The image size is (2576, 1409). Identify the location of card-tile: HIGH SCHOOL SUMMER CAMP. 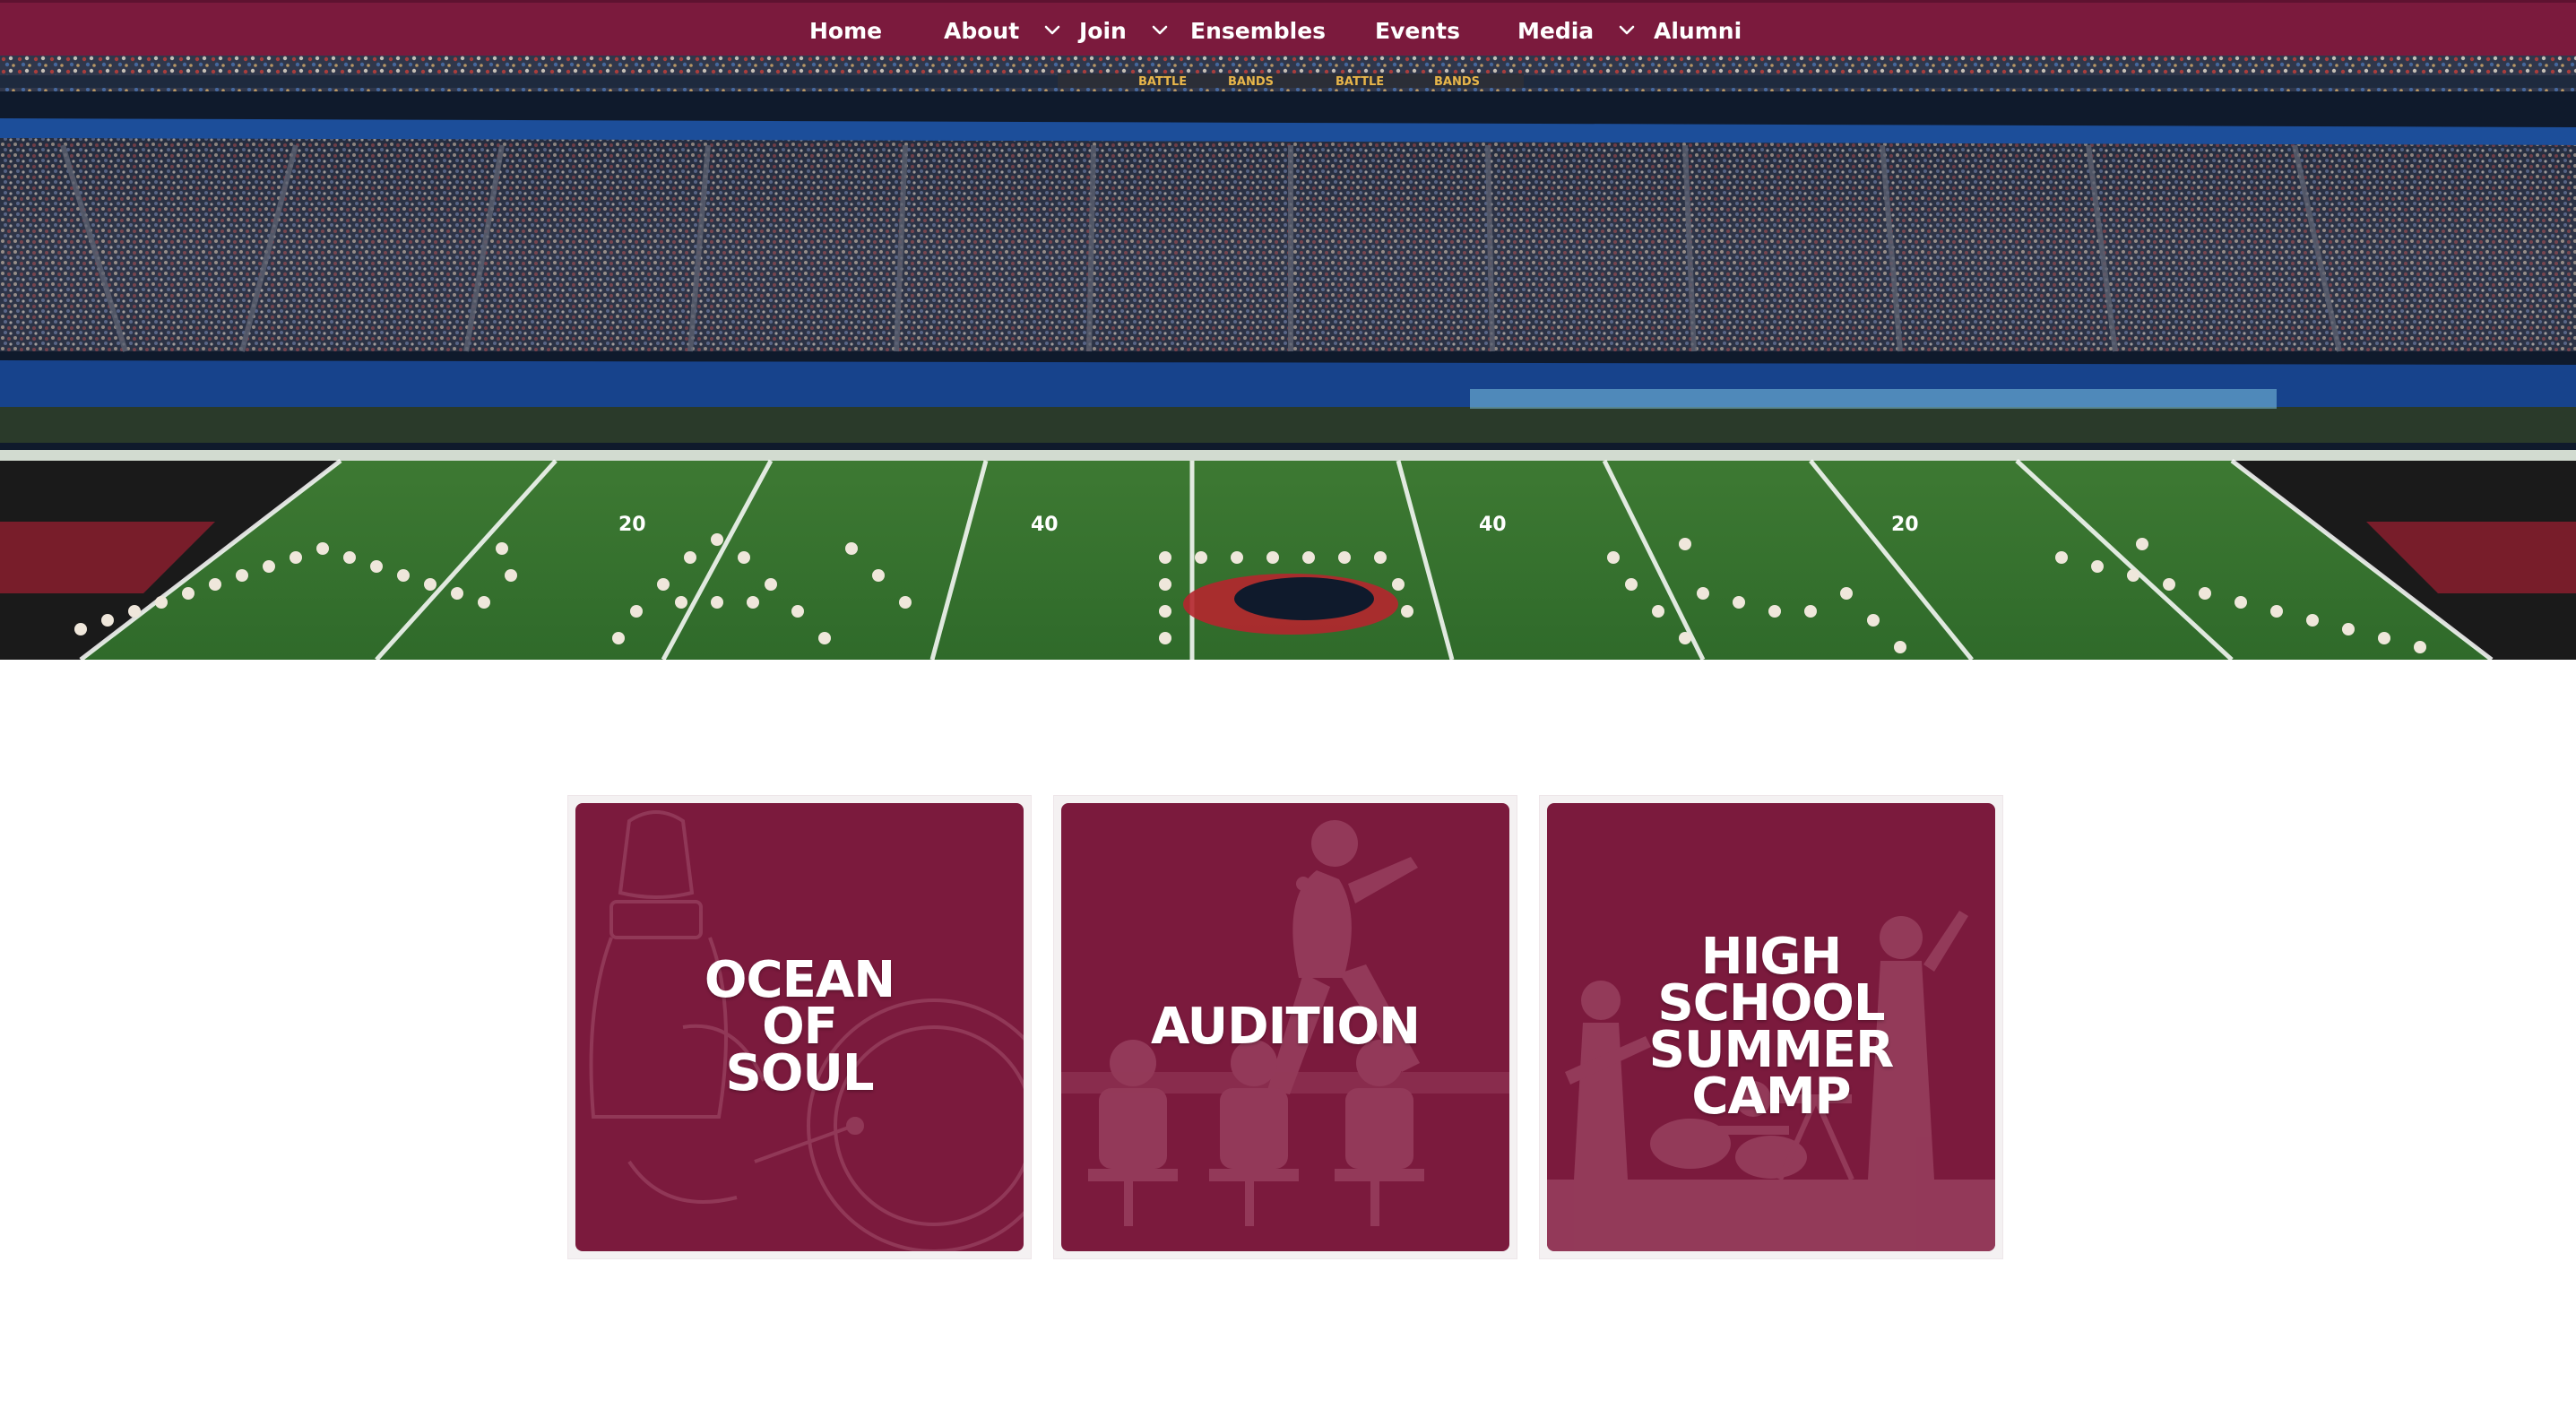
(1771, 1027).